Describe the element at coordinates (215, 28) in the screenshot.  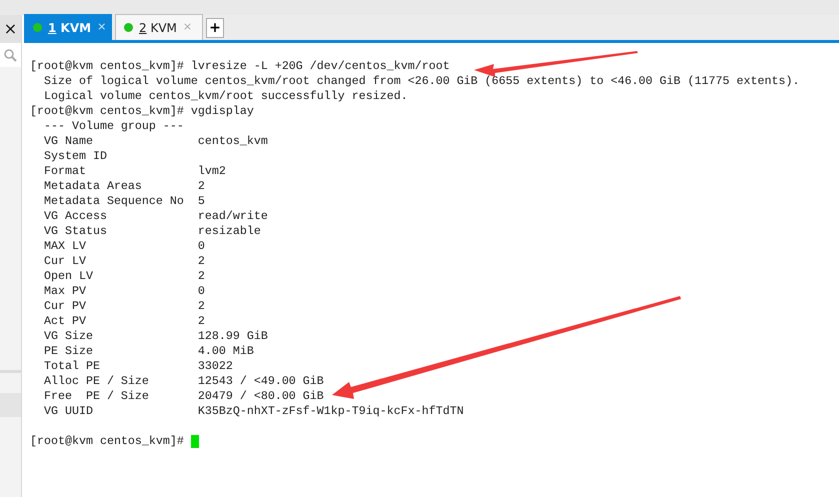
I see `new-tab-button: +` at that location.